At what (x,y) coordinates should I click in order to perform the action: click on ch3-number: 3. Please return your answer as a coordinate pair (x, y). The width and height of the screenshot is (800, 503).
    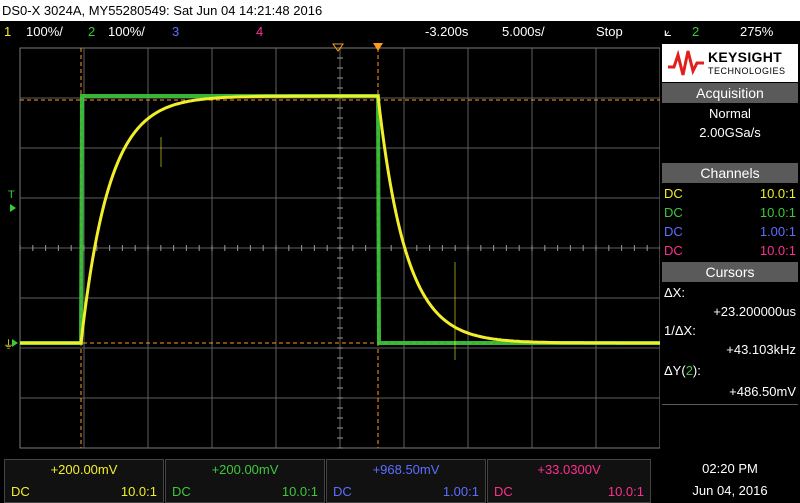
    Looking at the image, I should click on (175, 31).